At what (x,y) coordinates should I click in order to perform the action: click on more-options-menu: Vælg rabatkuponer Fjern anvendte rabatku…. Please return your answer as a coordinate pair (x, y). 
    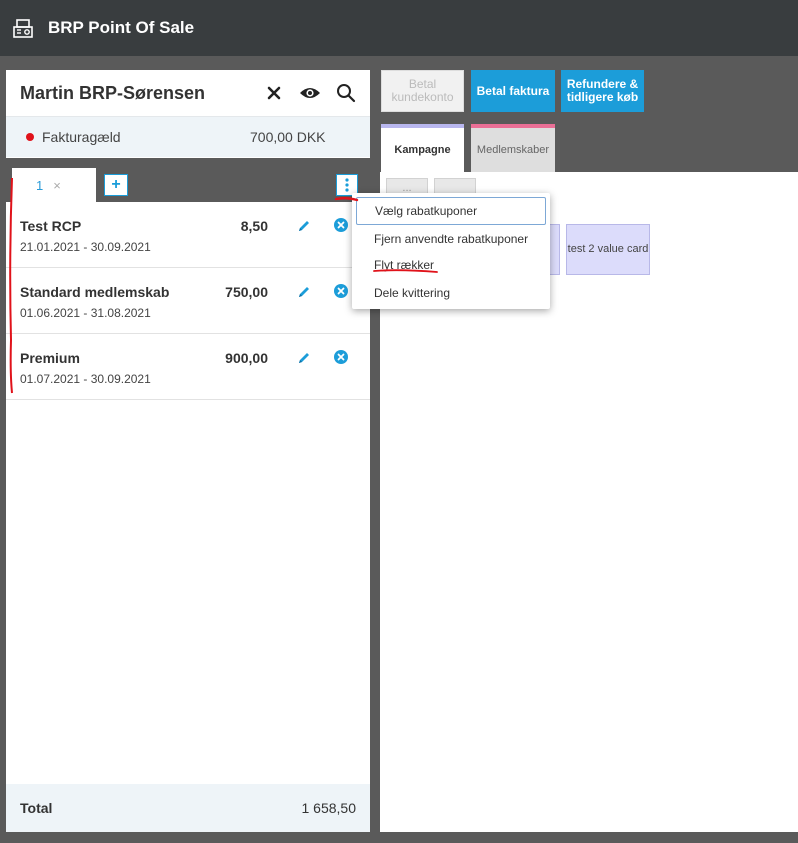
    Looking at the image, I should click on (451, 251).